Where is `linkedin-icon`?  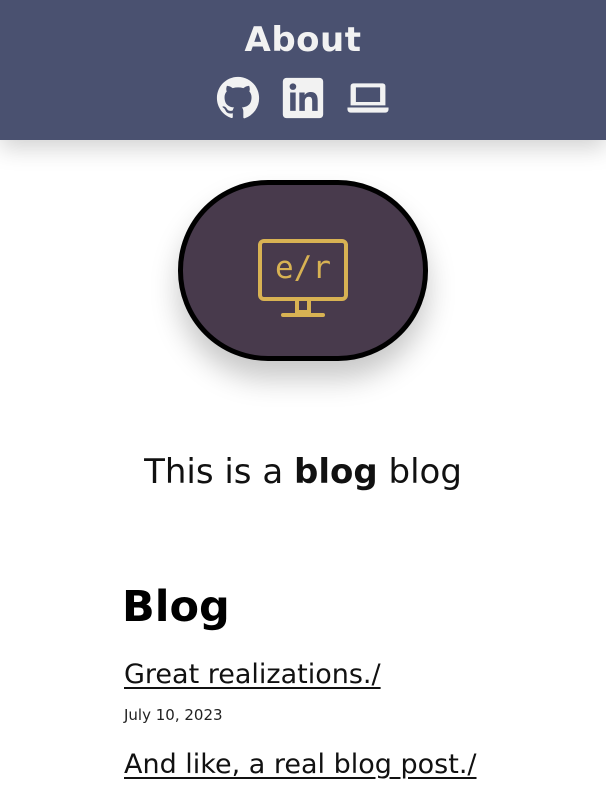 linkedin-icon is located at coordinates (303, 98).